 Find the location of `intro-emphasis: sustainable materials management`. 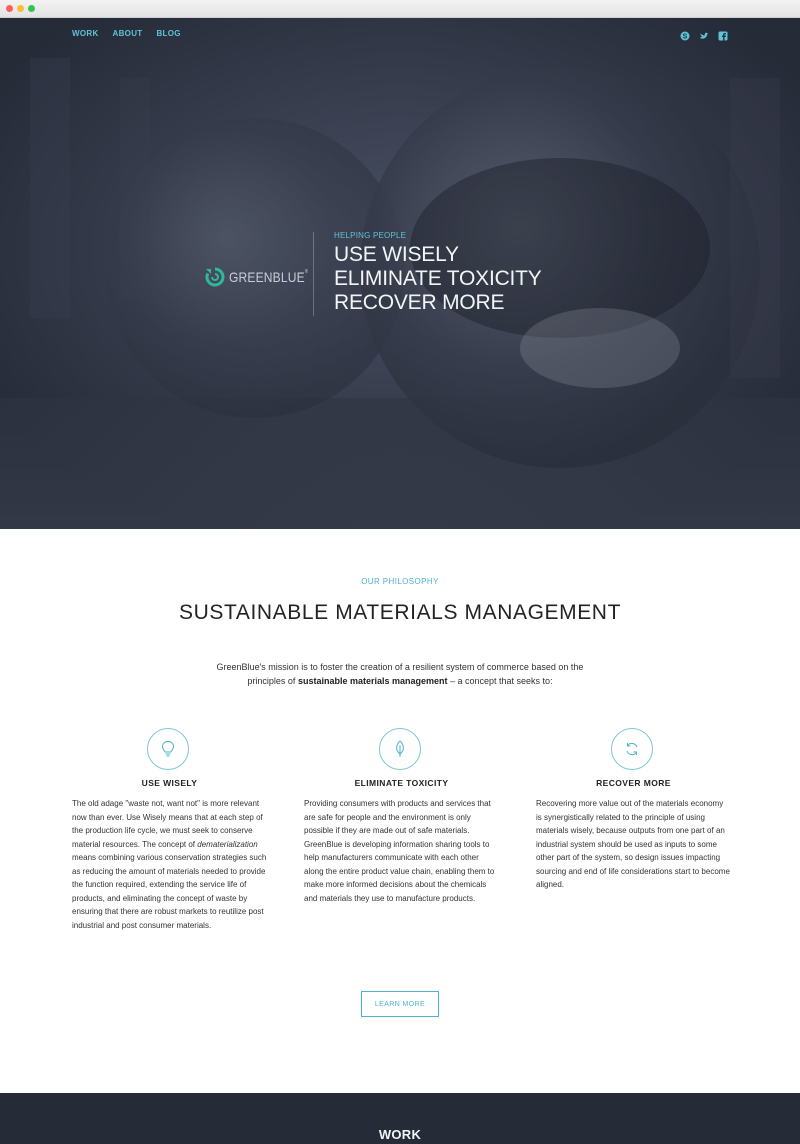

intro-emphasis: sustainable materials management is located at coordinates (372, 681).